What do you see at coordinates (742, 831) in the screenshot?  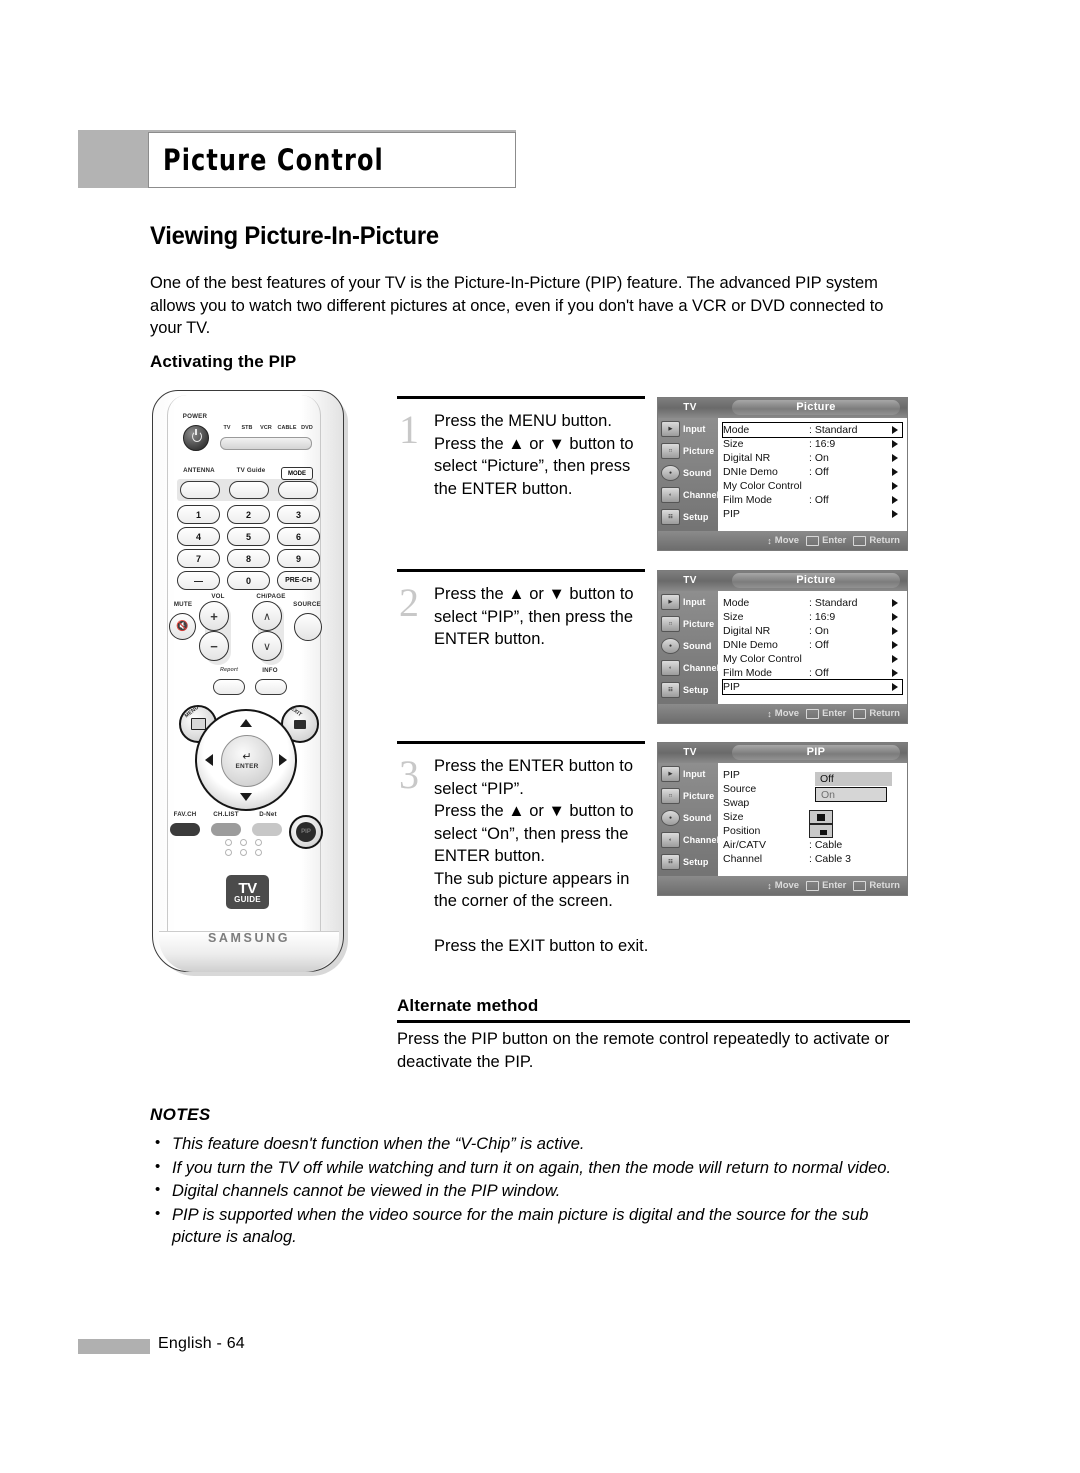 I see `osd-row-label: Position` at bounding box center [742, 831].